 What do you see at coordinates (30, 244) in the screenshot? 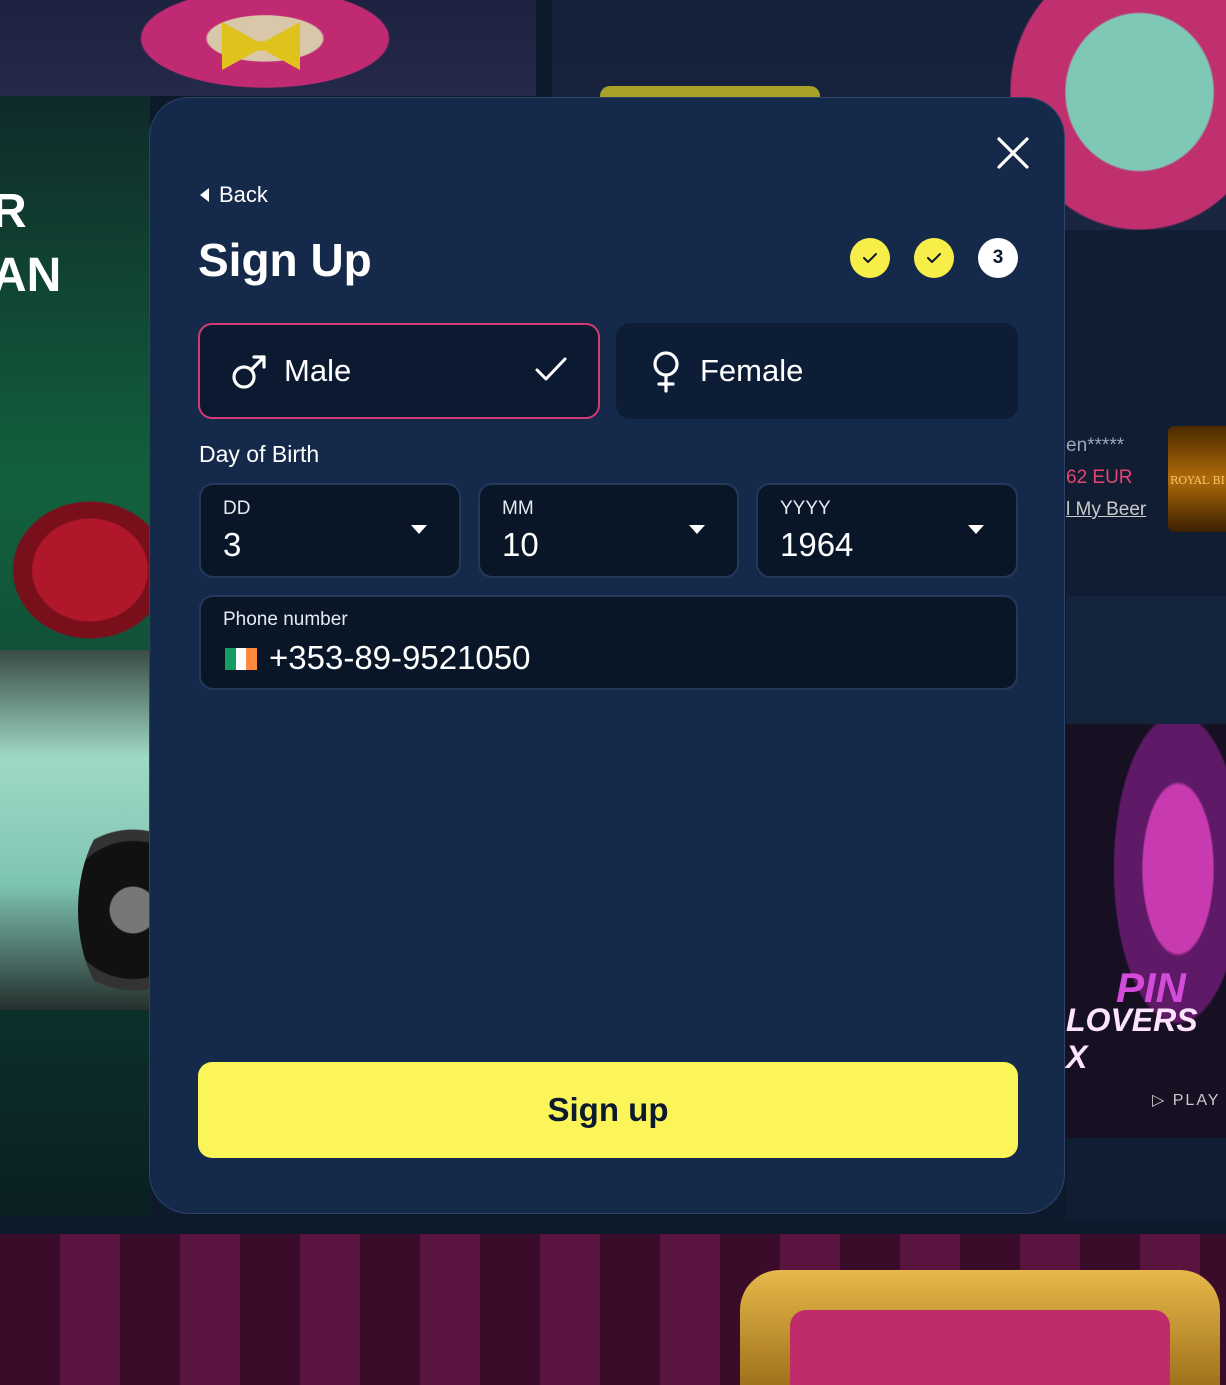
I see `bg-promo-text: R AN` at bounding box center [30, 244].